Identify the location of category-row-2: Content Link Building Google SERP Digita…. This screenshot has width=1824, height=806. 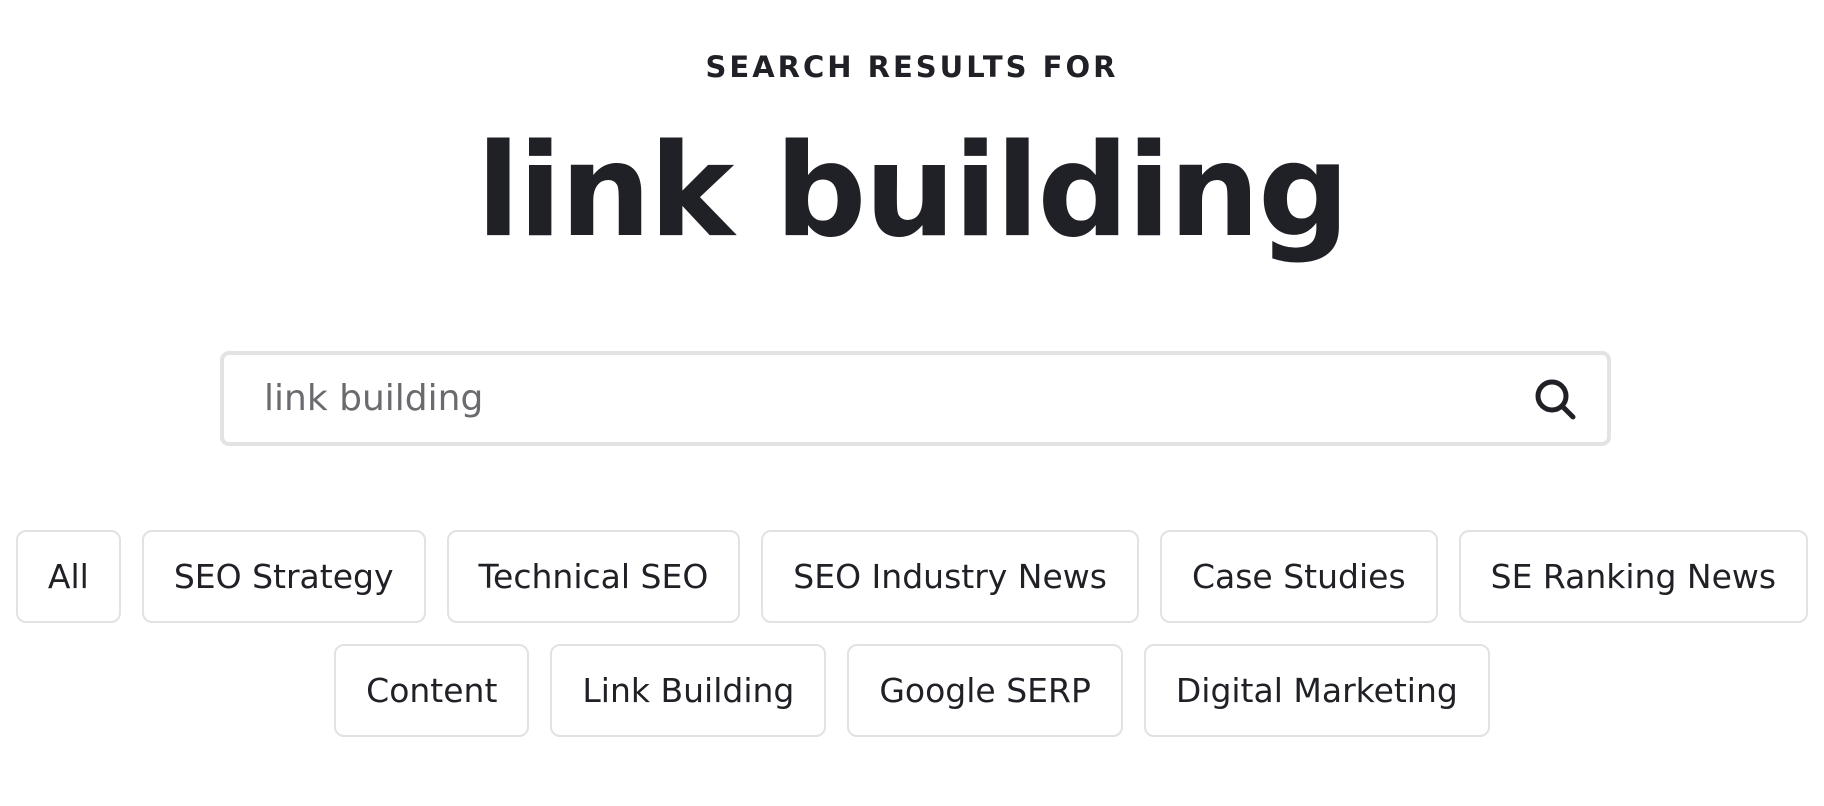
(912, 690).